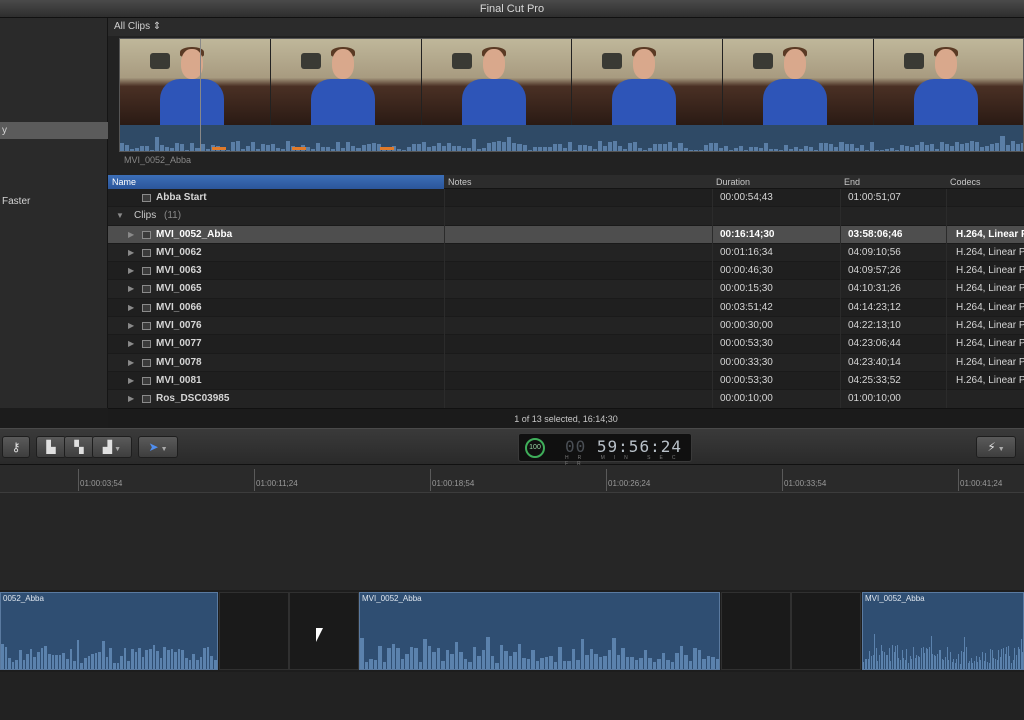 This screenshot has width=1024, height=720. What do you see at coordinates (200, 95) in the screenshot?
I see `skimmer-playhead` at bounding box center [200, 95].